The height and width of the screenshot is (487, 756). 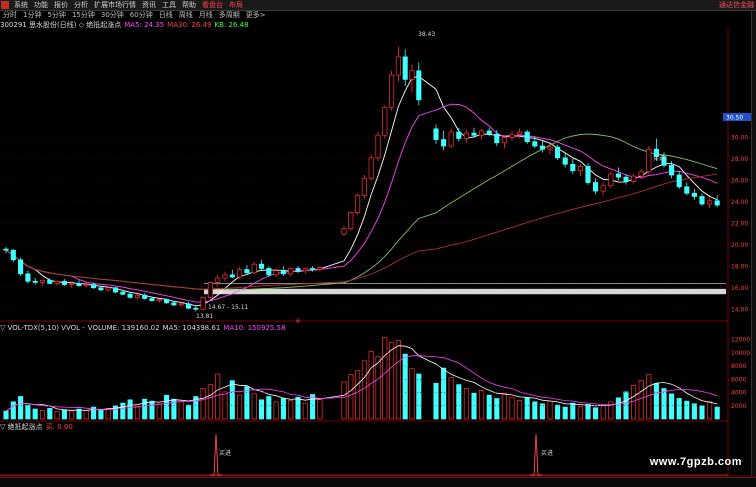 I want to click on volume-indicator-title: ▽ VOL-TDX(5,10) VVOL -, so click(x=44, y=328).